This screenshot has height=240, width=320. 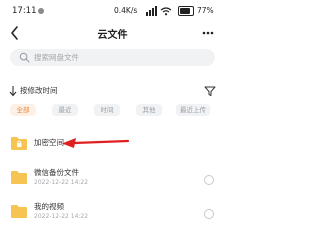 I want to click on sort-row: 按修改时间, so click(x=112, y=91).